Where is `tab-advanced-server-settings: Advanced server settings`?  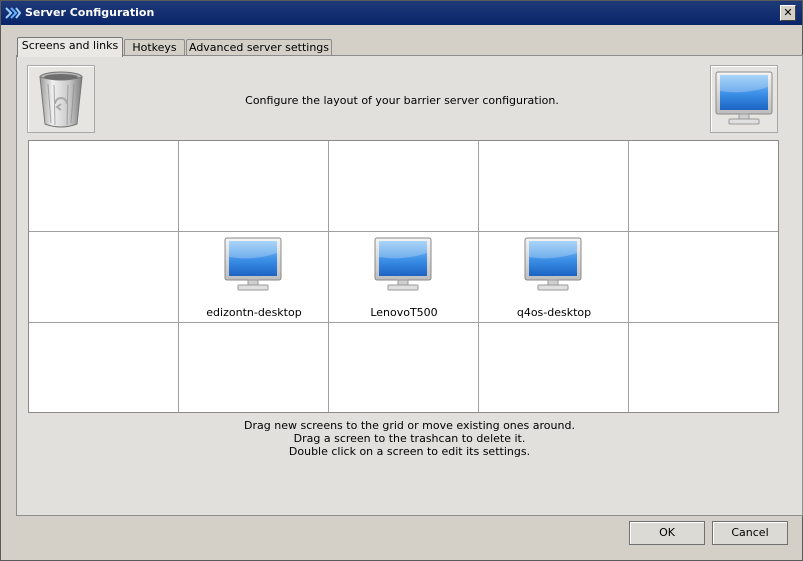 tab-advanced-server-settings: Advanced server settings is located at coordinates (259, 47).